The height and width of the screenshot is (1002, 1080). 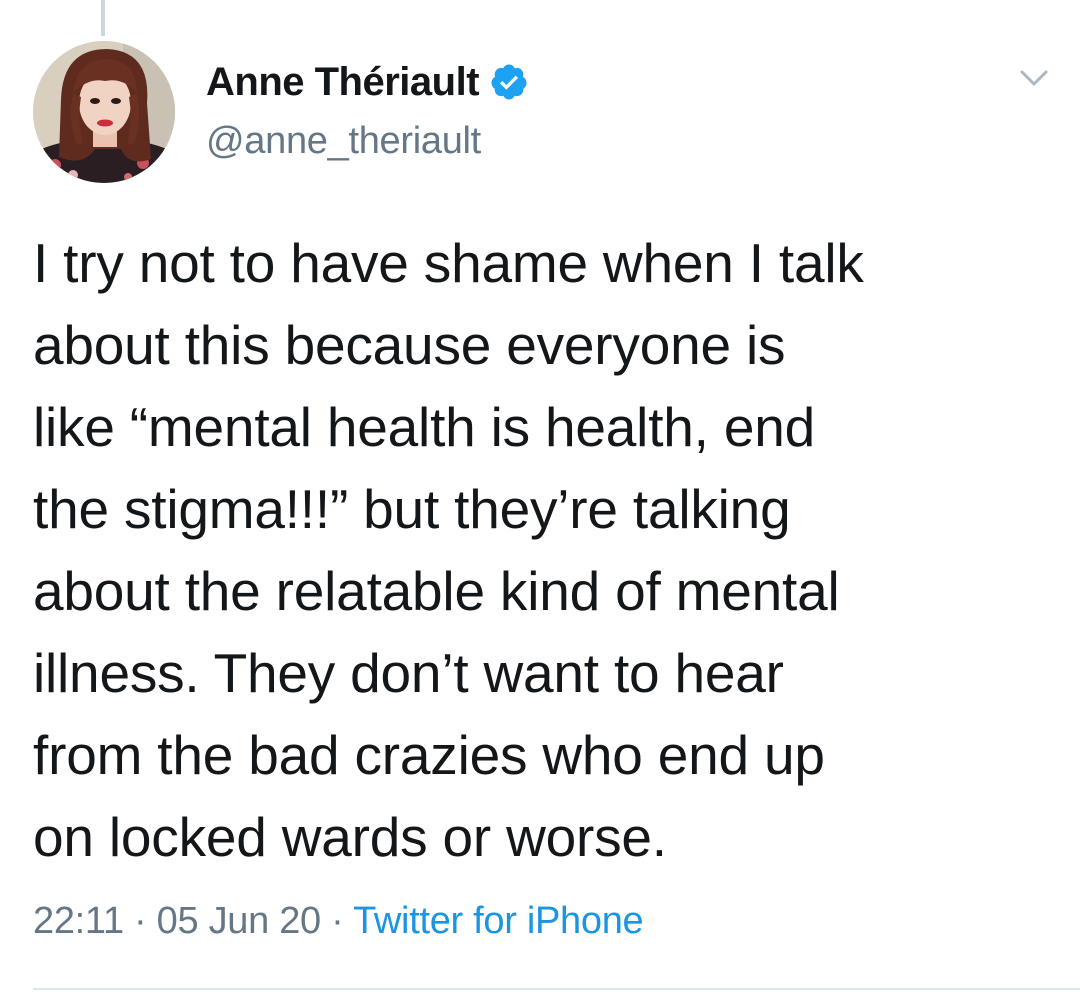 What do you see at coordinates (1034, 78) in the screenshot?
I see `chevron-down-icon` at bounding box center [1034, 78].